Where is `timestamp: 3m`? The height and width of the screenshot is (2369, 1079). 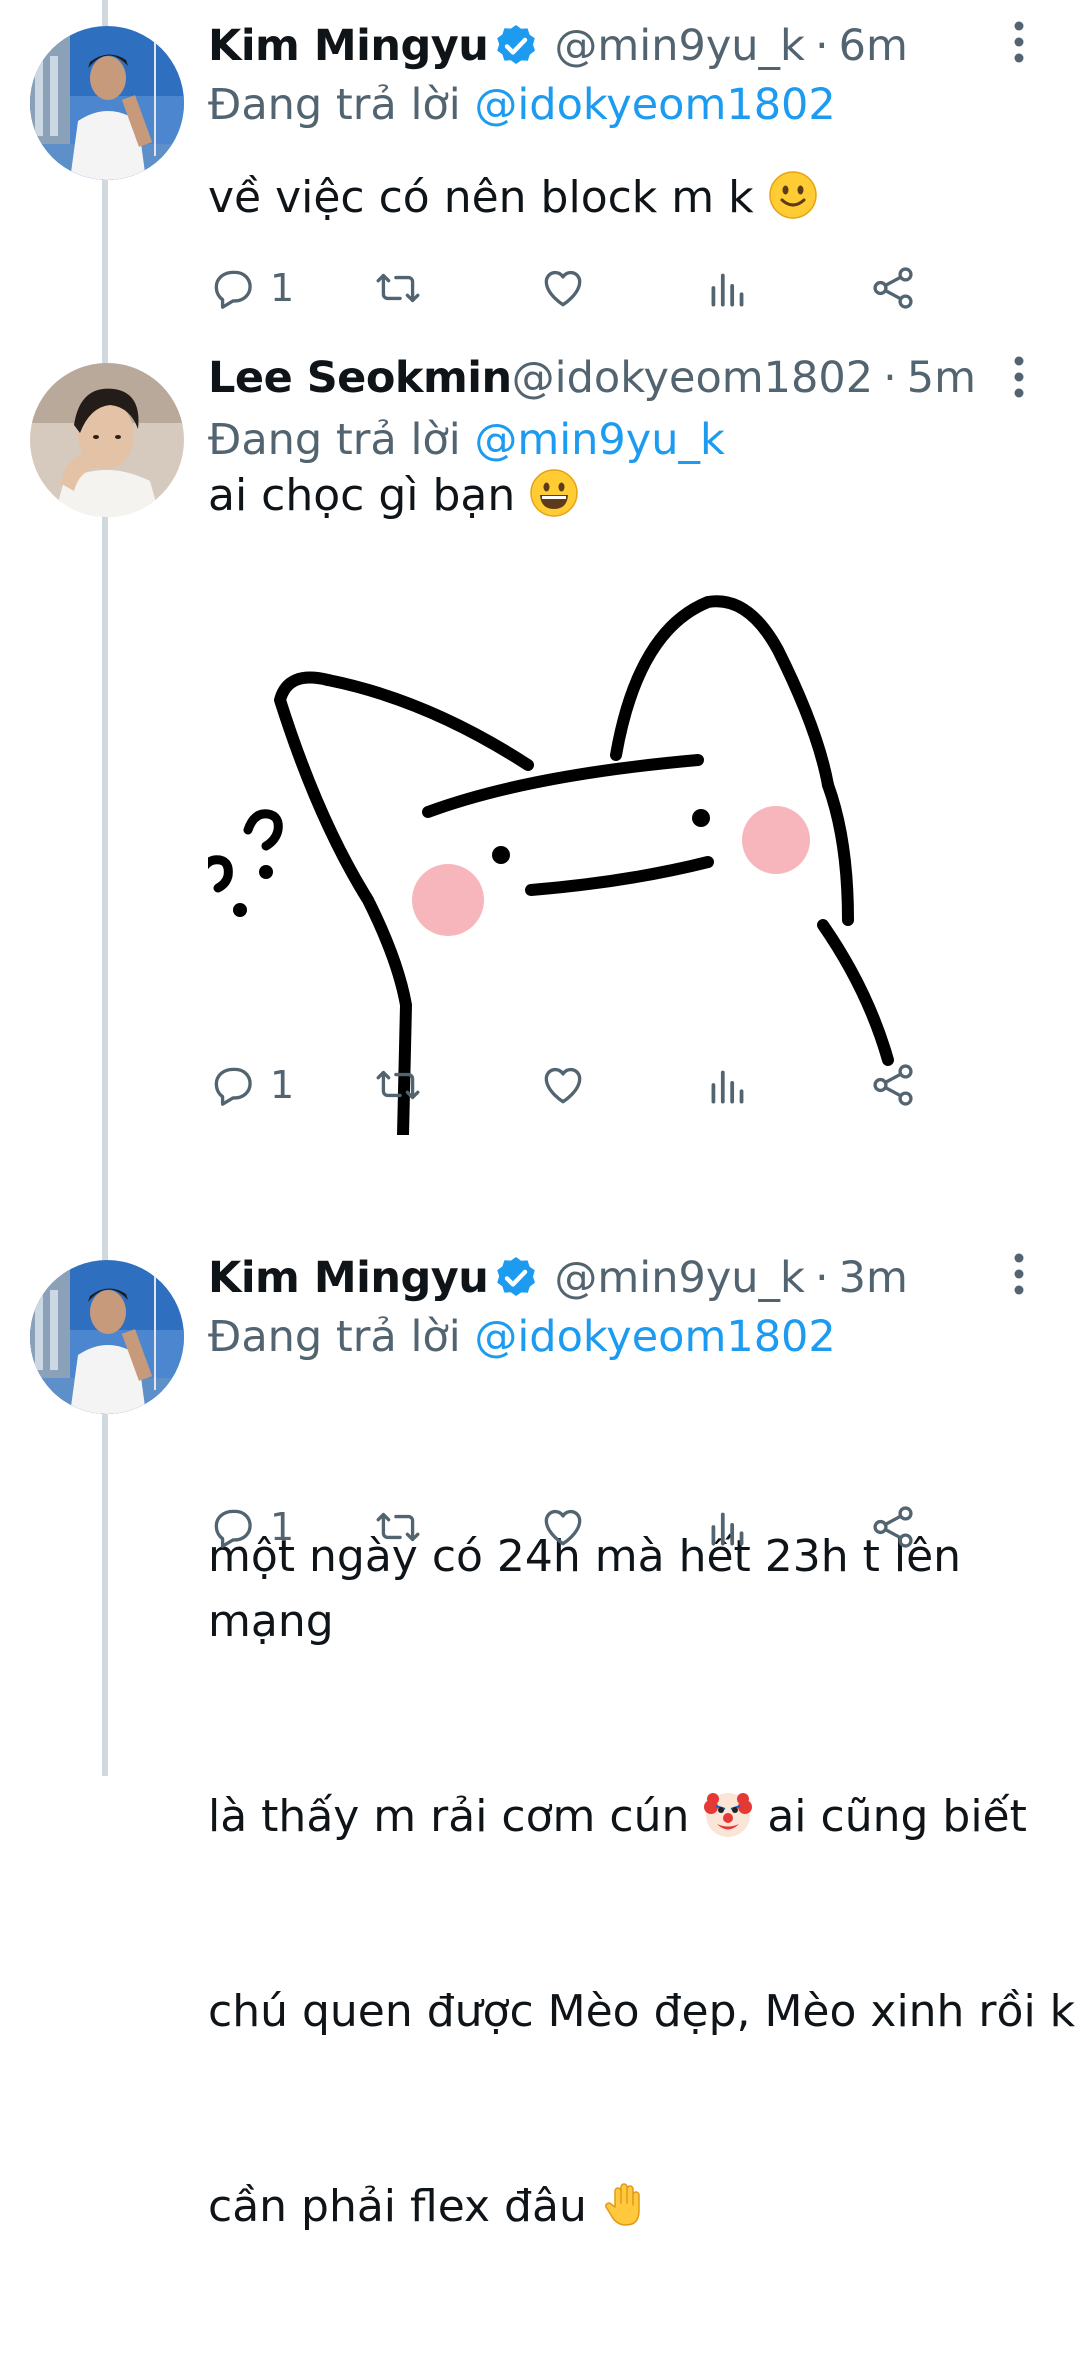 timestamp: 3m is located at coordinates (873, 1278).